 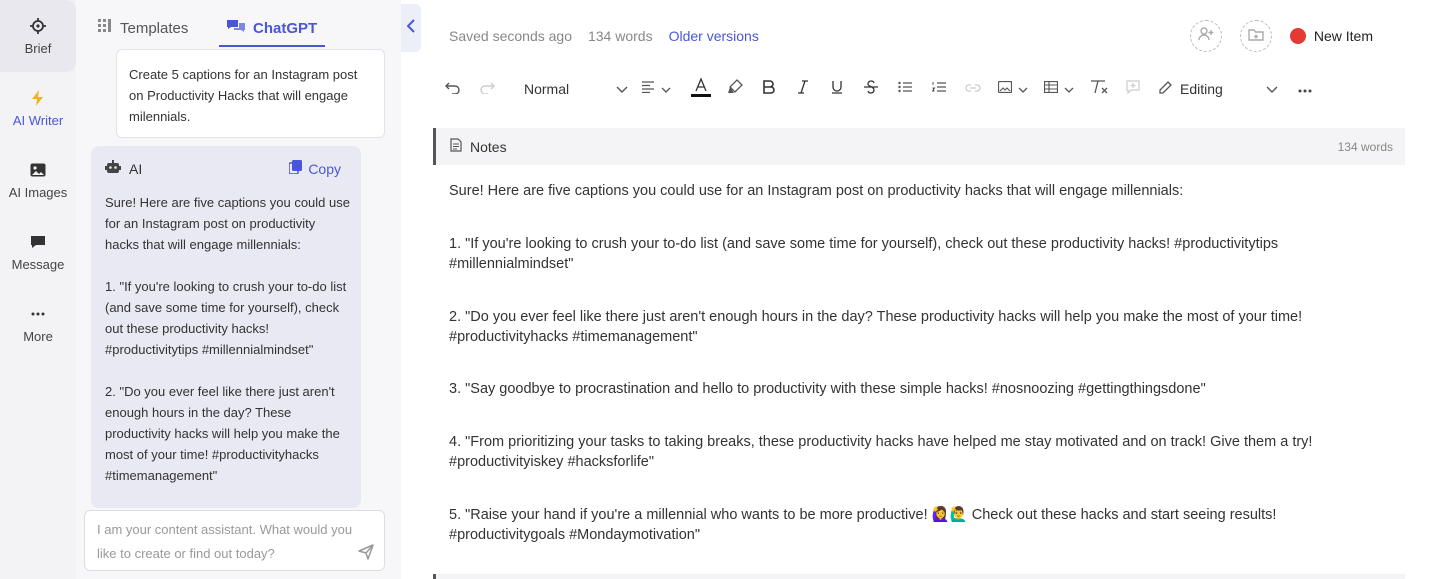 What do you see at coordinates (973, 89) in the screenshot?
I see `link-button` at bounding box center [973, 89].